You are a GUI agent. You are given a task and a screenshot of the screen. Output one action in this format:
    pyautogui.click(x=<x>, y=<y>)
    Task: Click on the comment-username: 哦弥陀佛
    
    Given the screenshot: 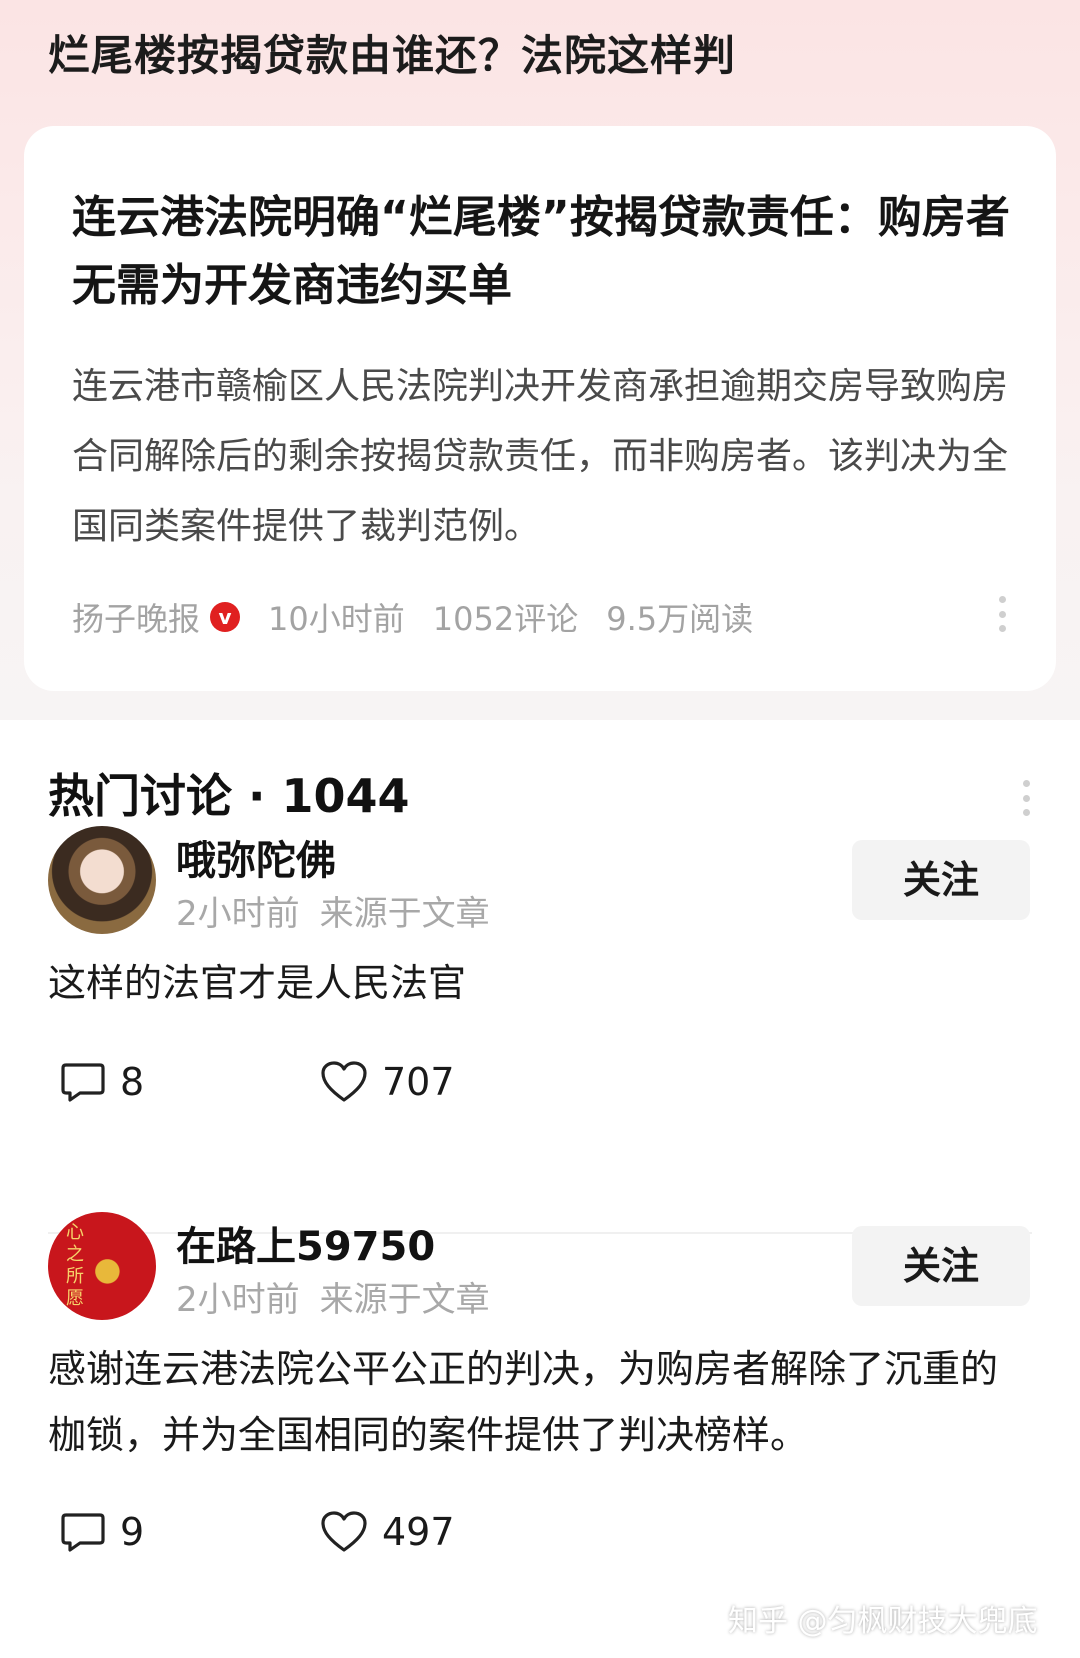 What is the action you would take?
    pyautogui.click(x=256, y=857)
    